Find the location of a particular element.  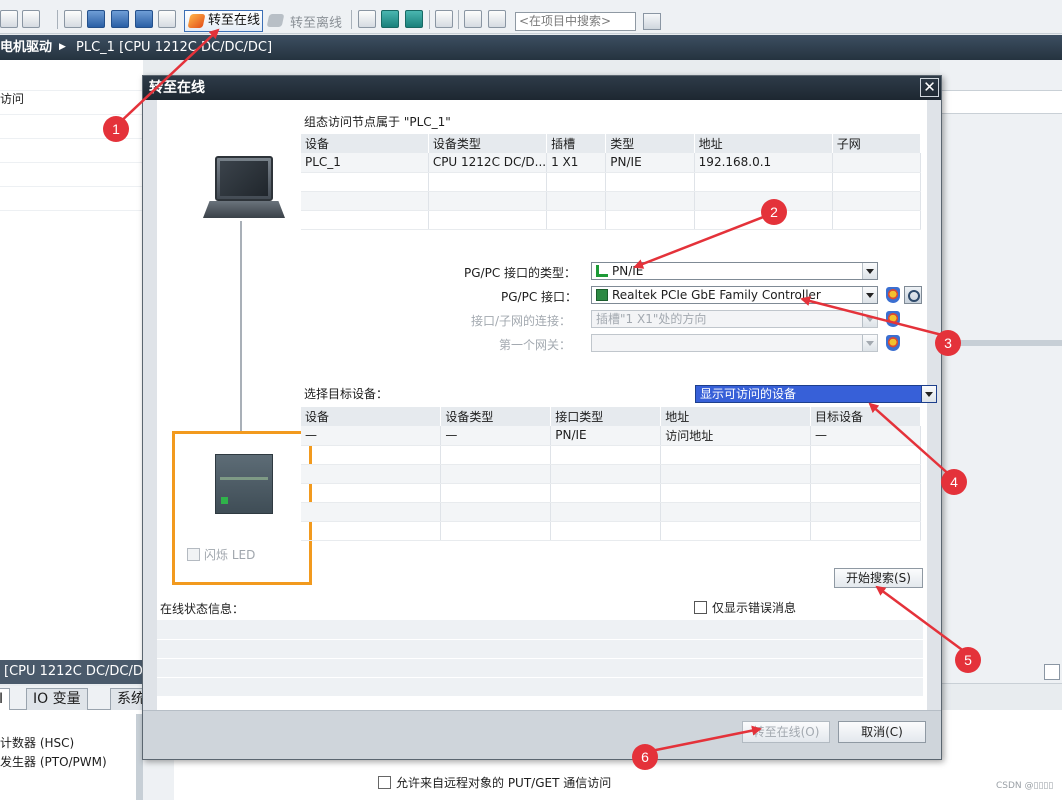

interface-properties-shield-icon is located at coordinates (893, 295).